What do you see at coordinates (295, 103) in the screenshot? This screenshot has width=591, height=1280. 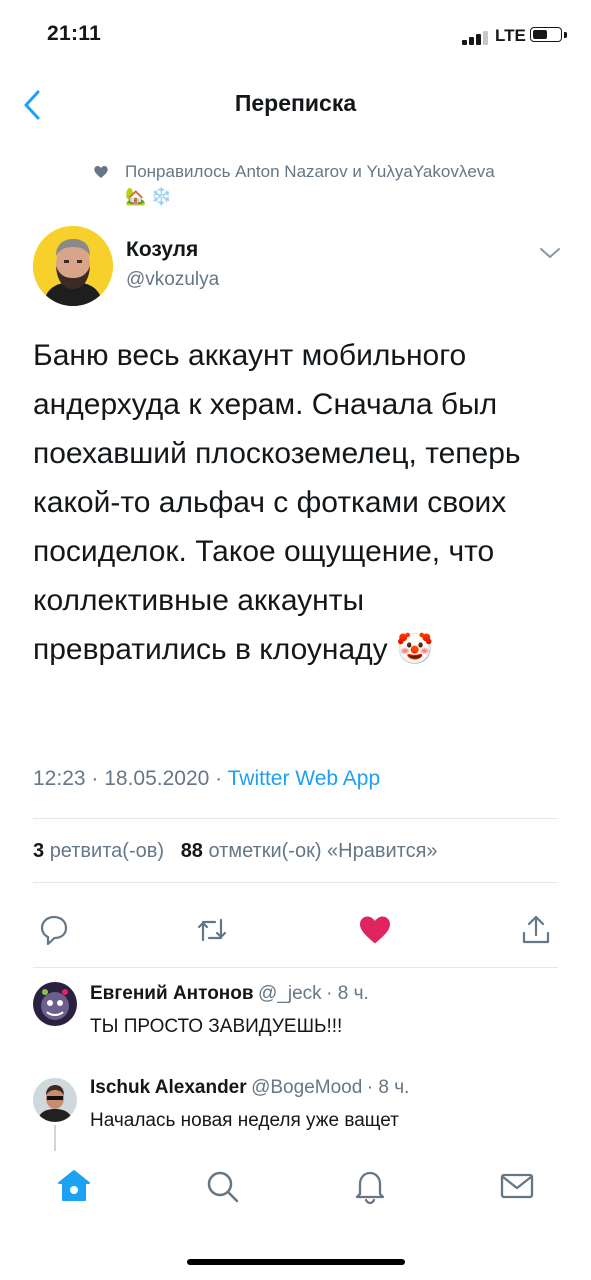 I see `page-title: Переписка` at bounding box center [295, 103].